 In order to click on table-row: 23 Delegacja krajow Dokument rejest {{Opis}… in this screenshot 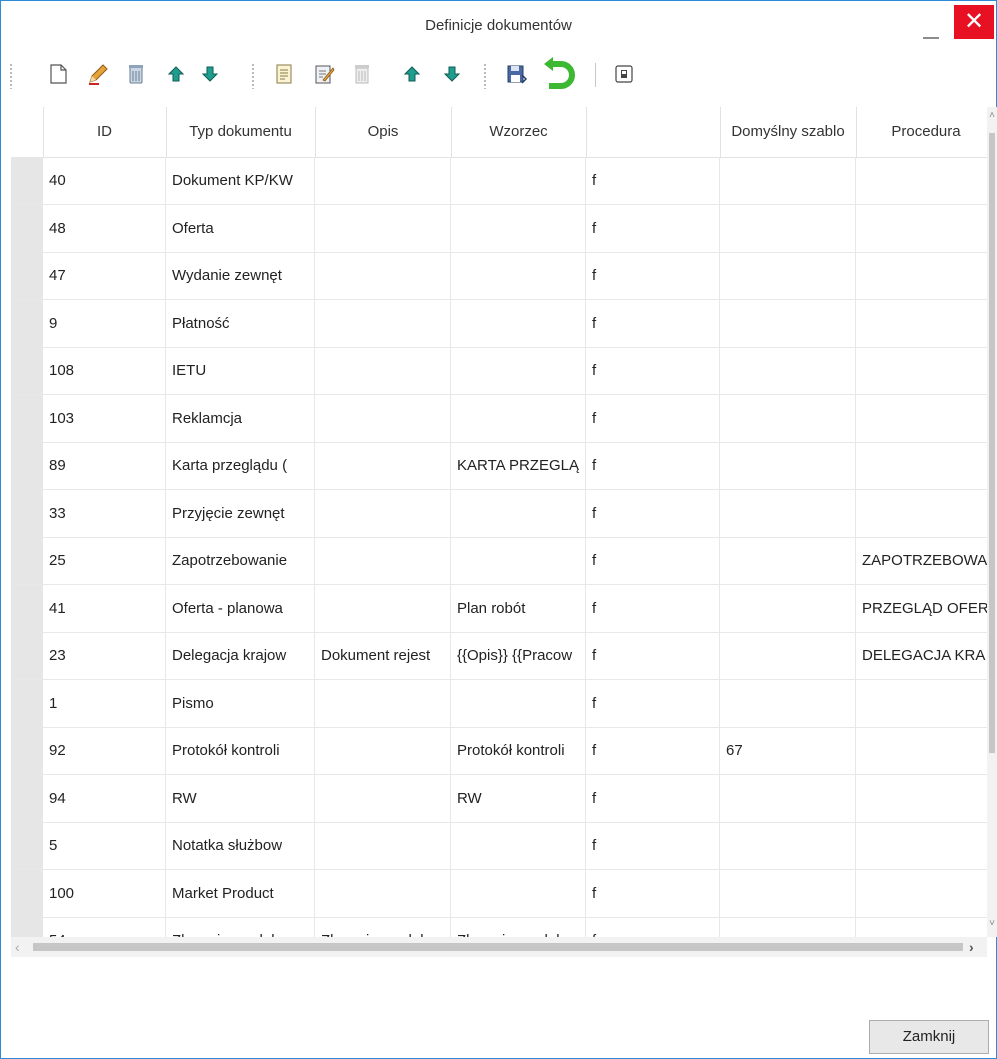, I will do `click(499, 656)`.